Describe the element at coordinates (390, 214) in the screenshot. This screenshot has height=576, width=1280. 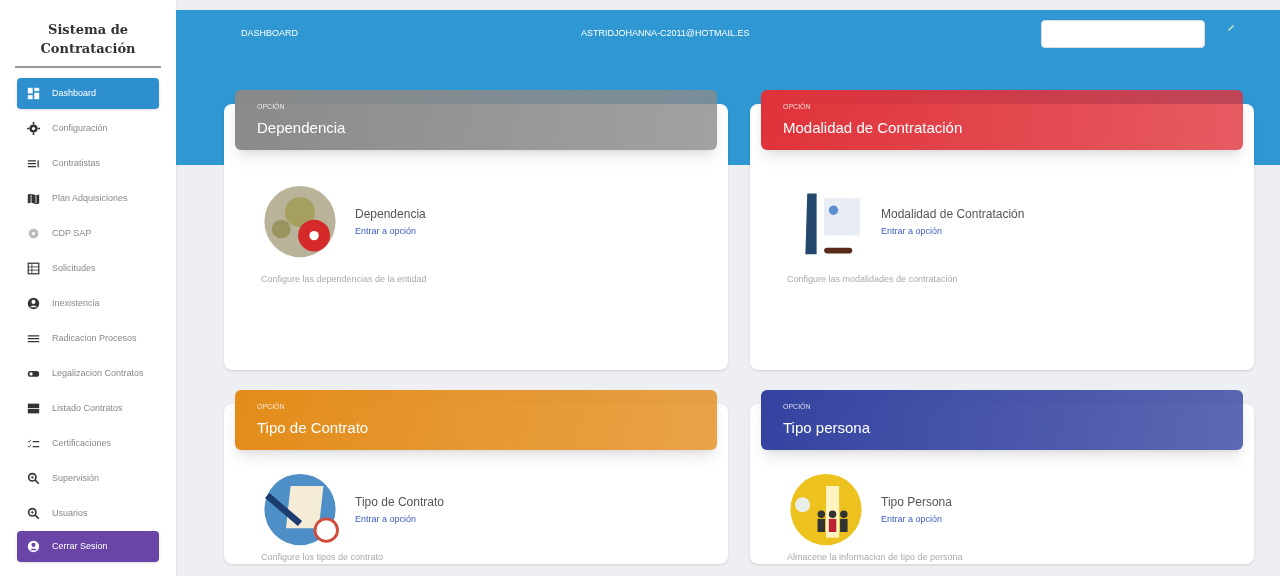
I see `option-name: Dependencia` at that location.